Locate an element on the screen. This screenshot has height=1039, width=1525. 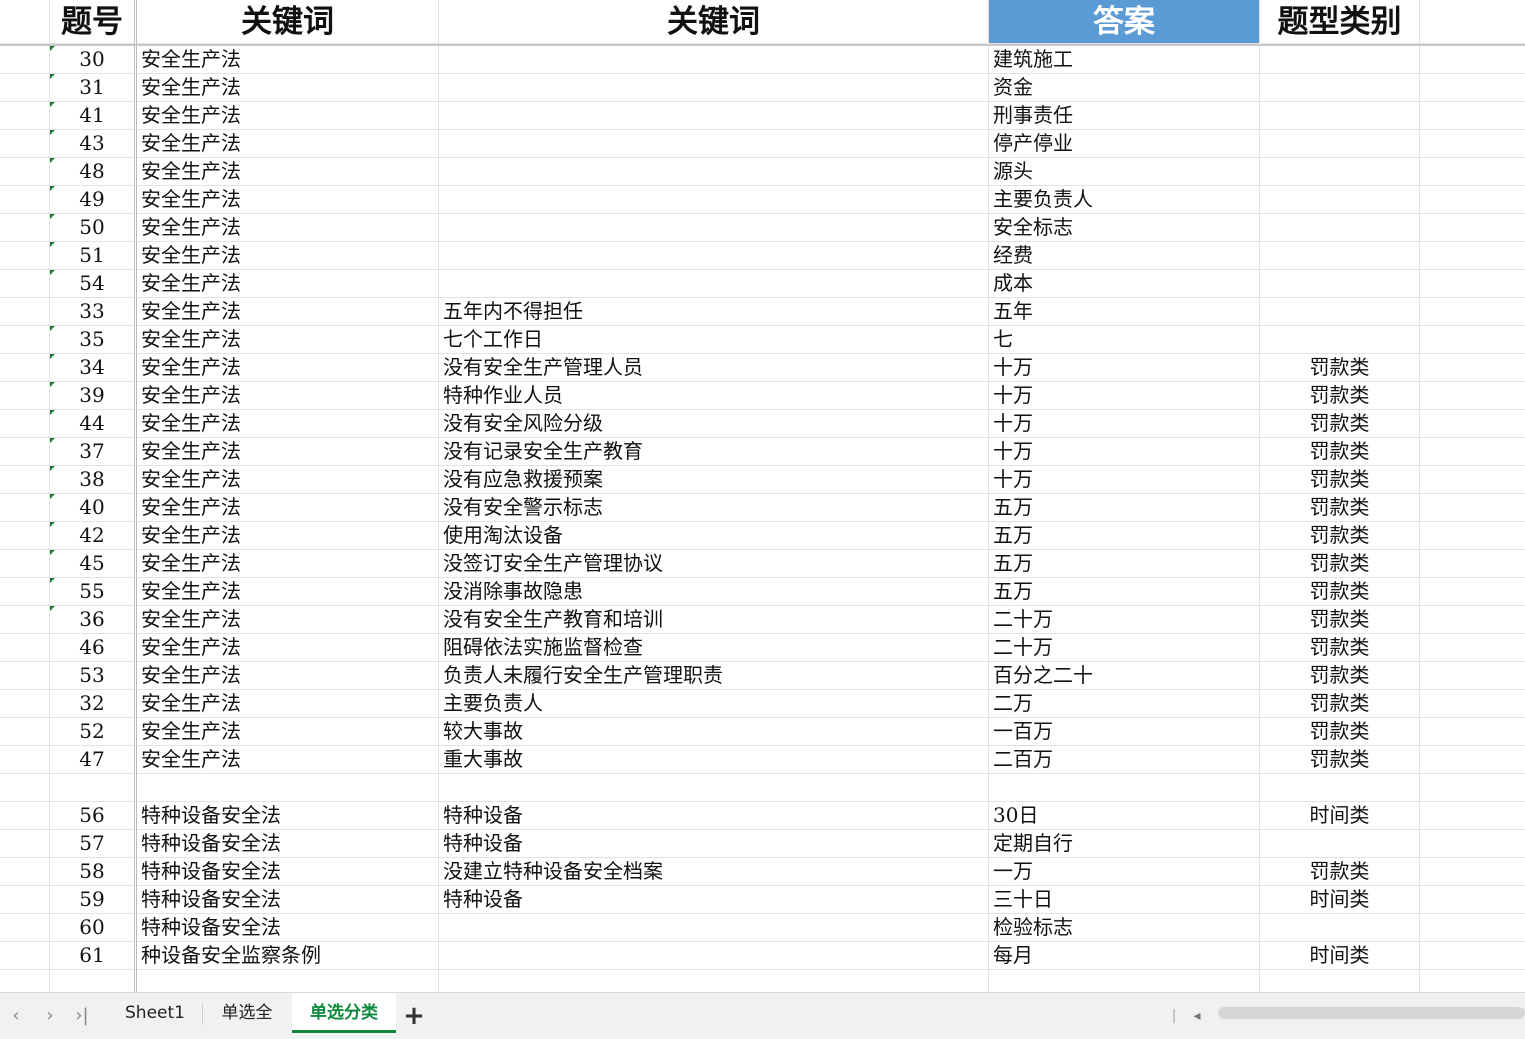
question-no-cell: 30 is located at coordinates (93, 60).